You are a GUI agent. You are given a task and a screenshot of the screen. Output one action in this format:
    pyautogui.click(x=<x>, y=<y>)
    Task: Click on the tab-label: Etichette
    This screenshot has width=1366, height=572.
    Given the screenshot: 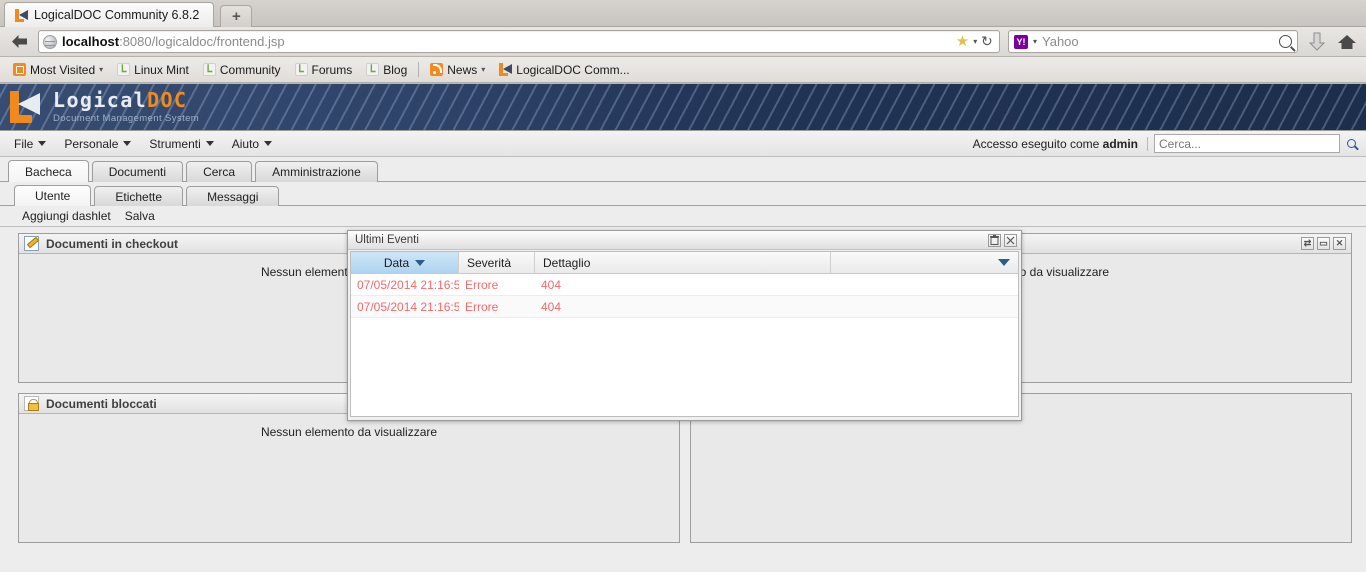 What is the action you would take?
    pyautogui.click(x=139, y=196)
    